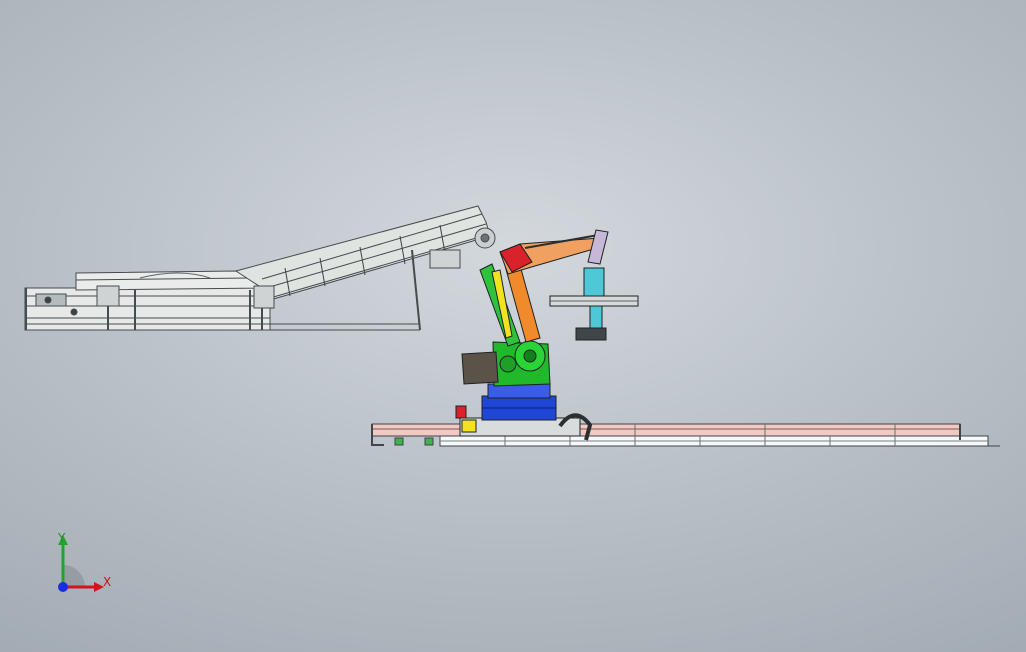 The width and height of the screenshot is (1026, 652). What do you see at coordinates (63, 587) in the screenshot?
I see `z-axis-dot` at bounding box center [63, 587].